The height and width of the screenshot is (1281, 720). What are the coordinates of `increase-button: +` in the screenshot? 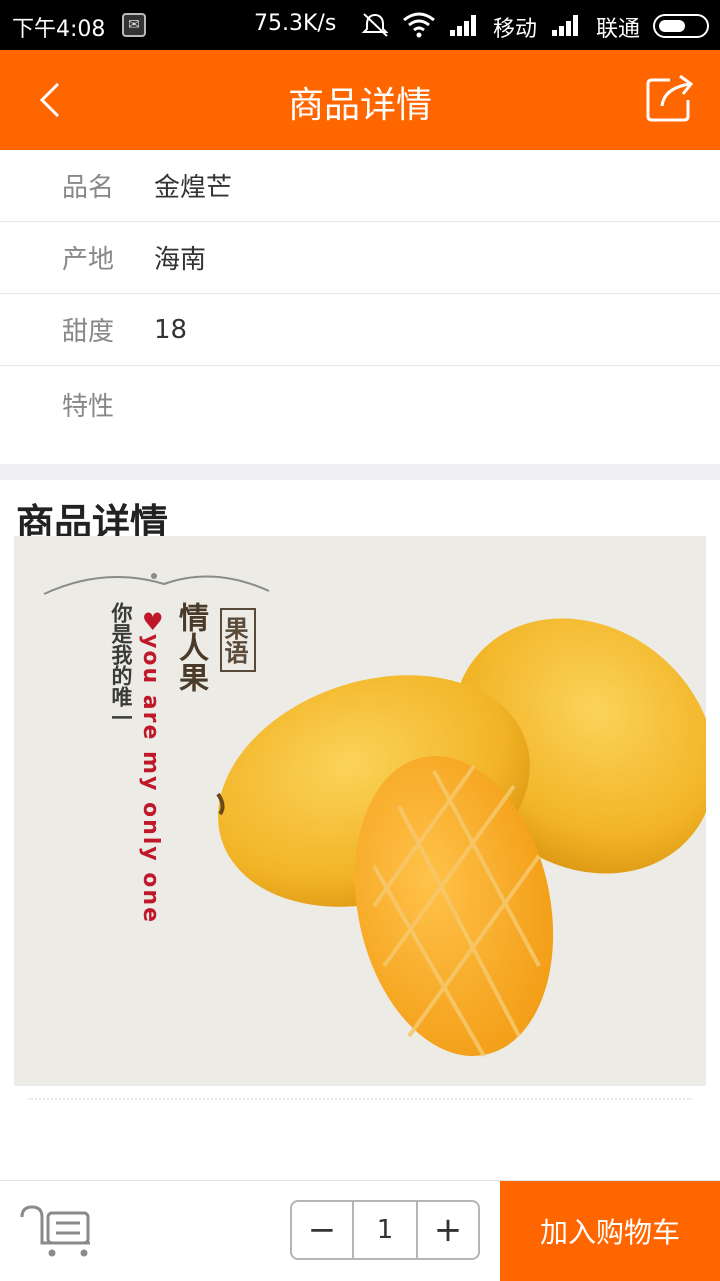 It's located at (448, 1230).